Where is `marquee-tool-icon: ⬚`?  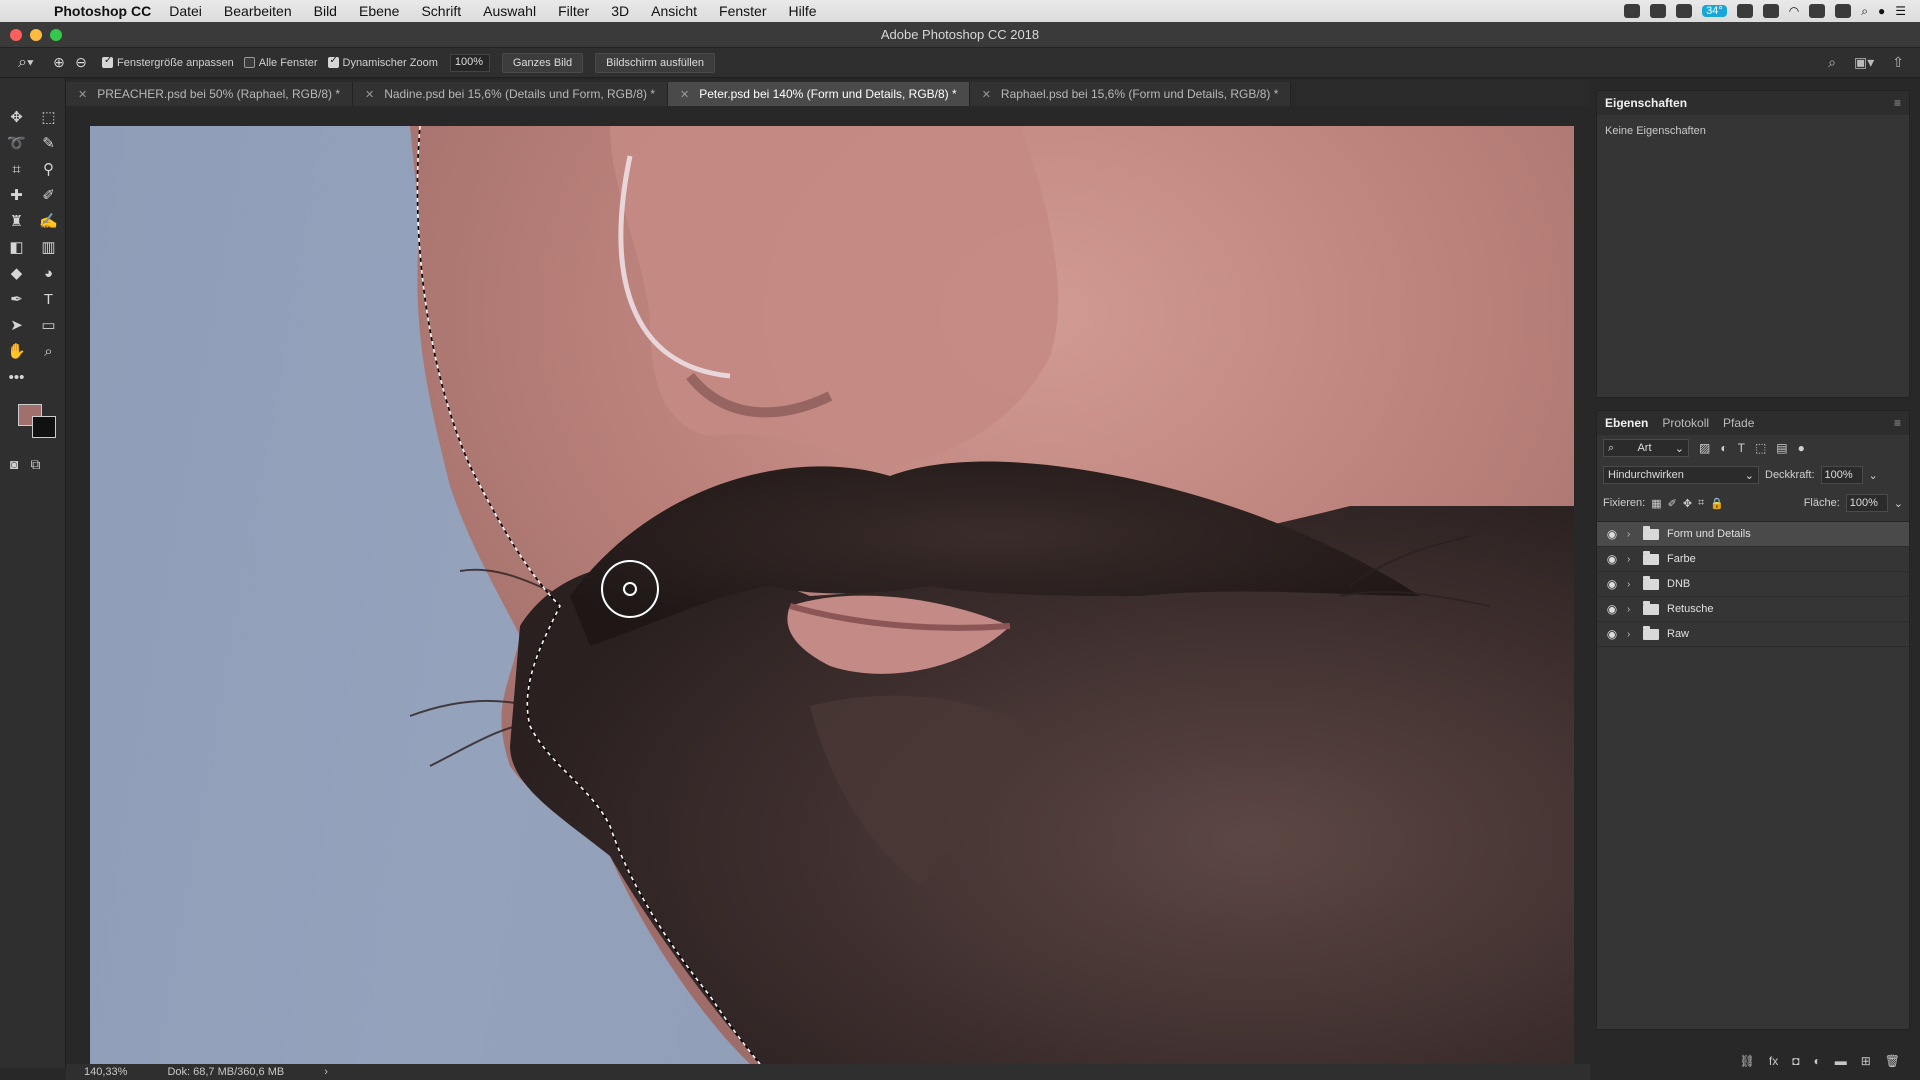 marquee-tool-icon: ⬚ is located at coordinates (49, 118).